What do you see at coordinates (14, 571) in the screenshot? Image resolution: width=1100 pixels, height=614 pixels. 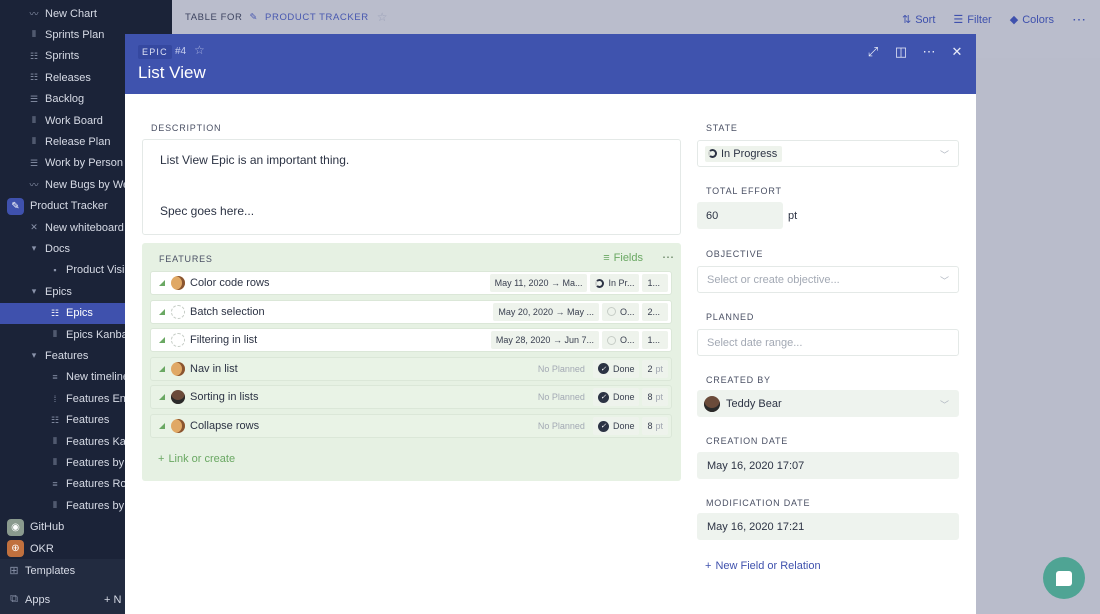 I see `templates-icon: ⊞` at bounding box center [14, 571].